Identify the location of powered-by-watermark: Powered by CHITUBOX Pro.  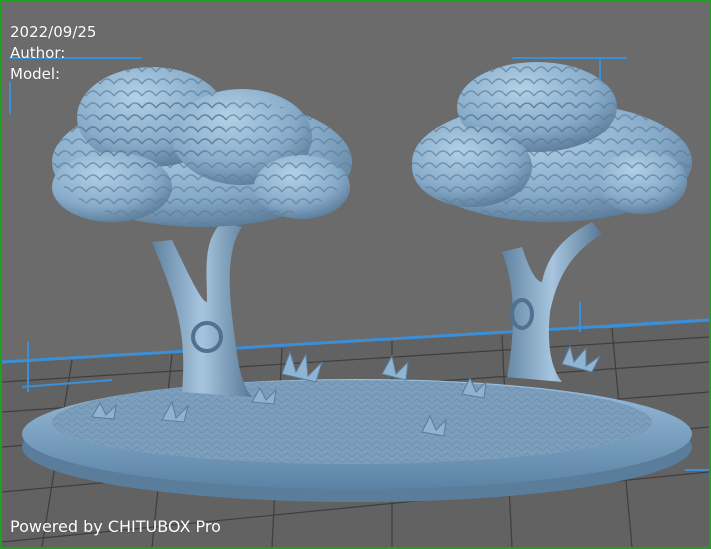
(115, 526).